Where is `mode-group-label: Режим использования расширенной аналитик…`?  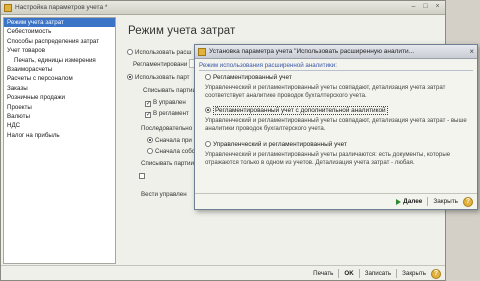 mode-group-label: Режим использования расширенной аналитик… is located at coordinates (268, 65).